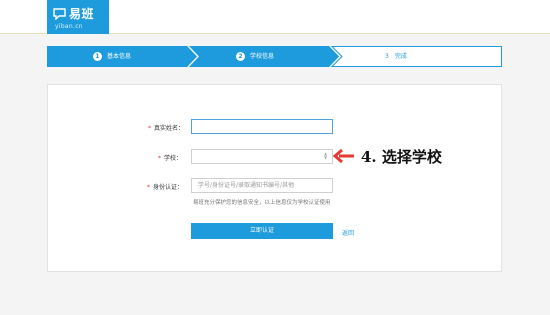  I want to click on site-logo: 易班 yiban.cn, so click(78, 17).